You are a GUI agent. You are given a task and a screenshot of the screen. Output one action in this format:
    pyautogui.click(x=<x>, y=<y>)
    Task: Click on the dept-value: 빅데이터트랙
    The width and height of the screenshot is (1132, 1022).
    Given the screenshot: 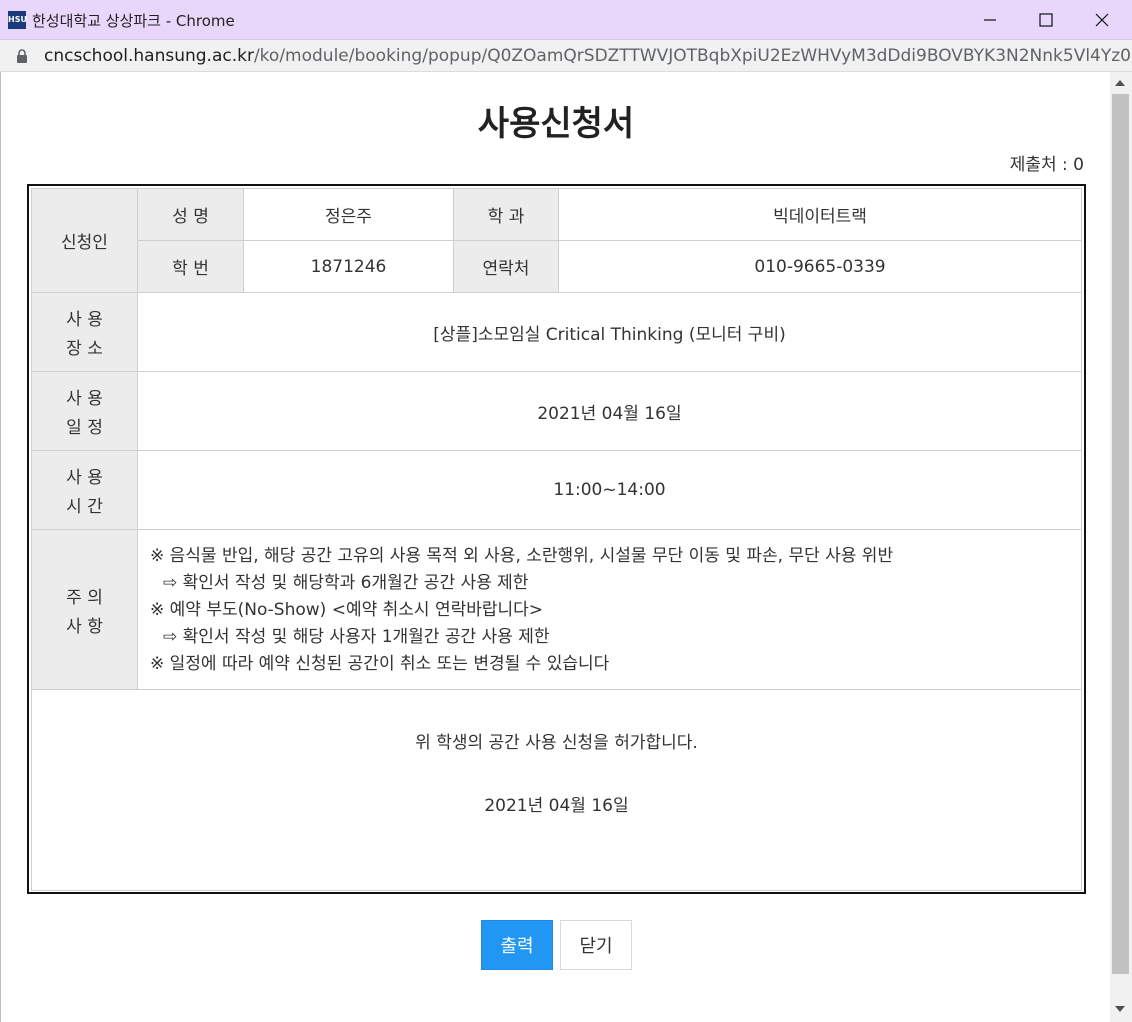 What is the action you would take?
    pyautogui.click(x=820, y=214)
    